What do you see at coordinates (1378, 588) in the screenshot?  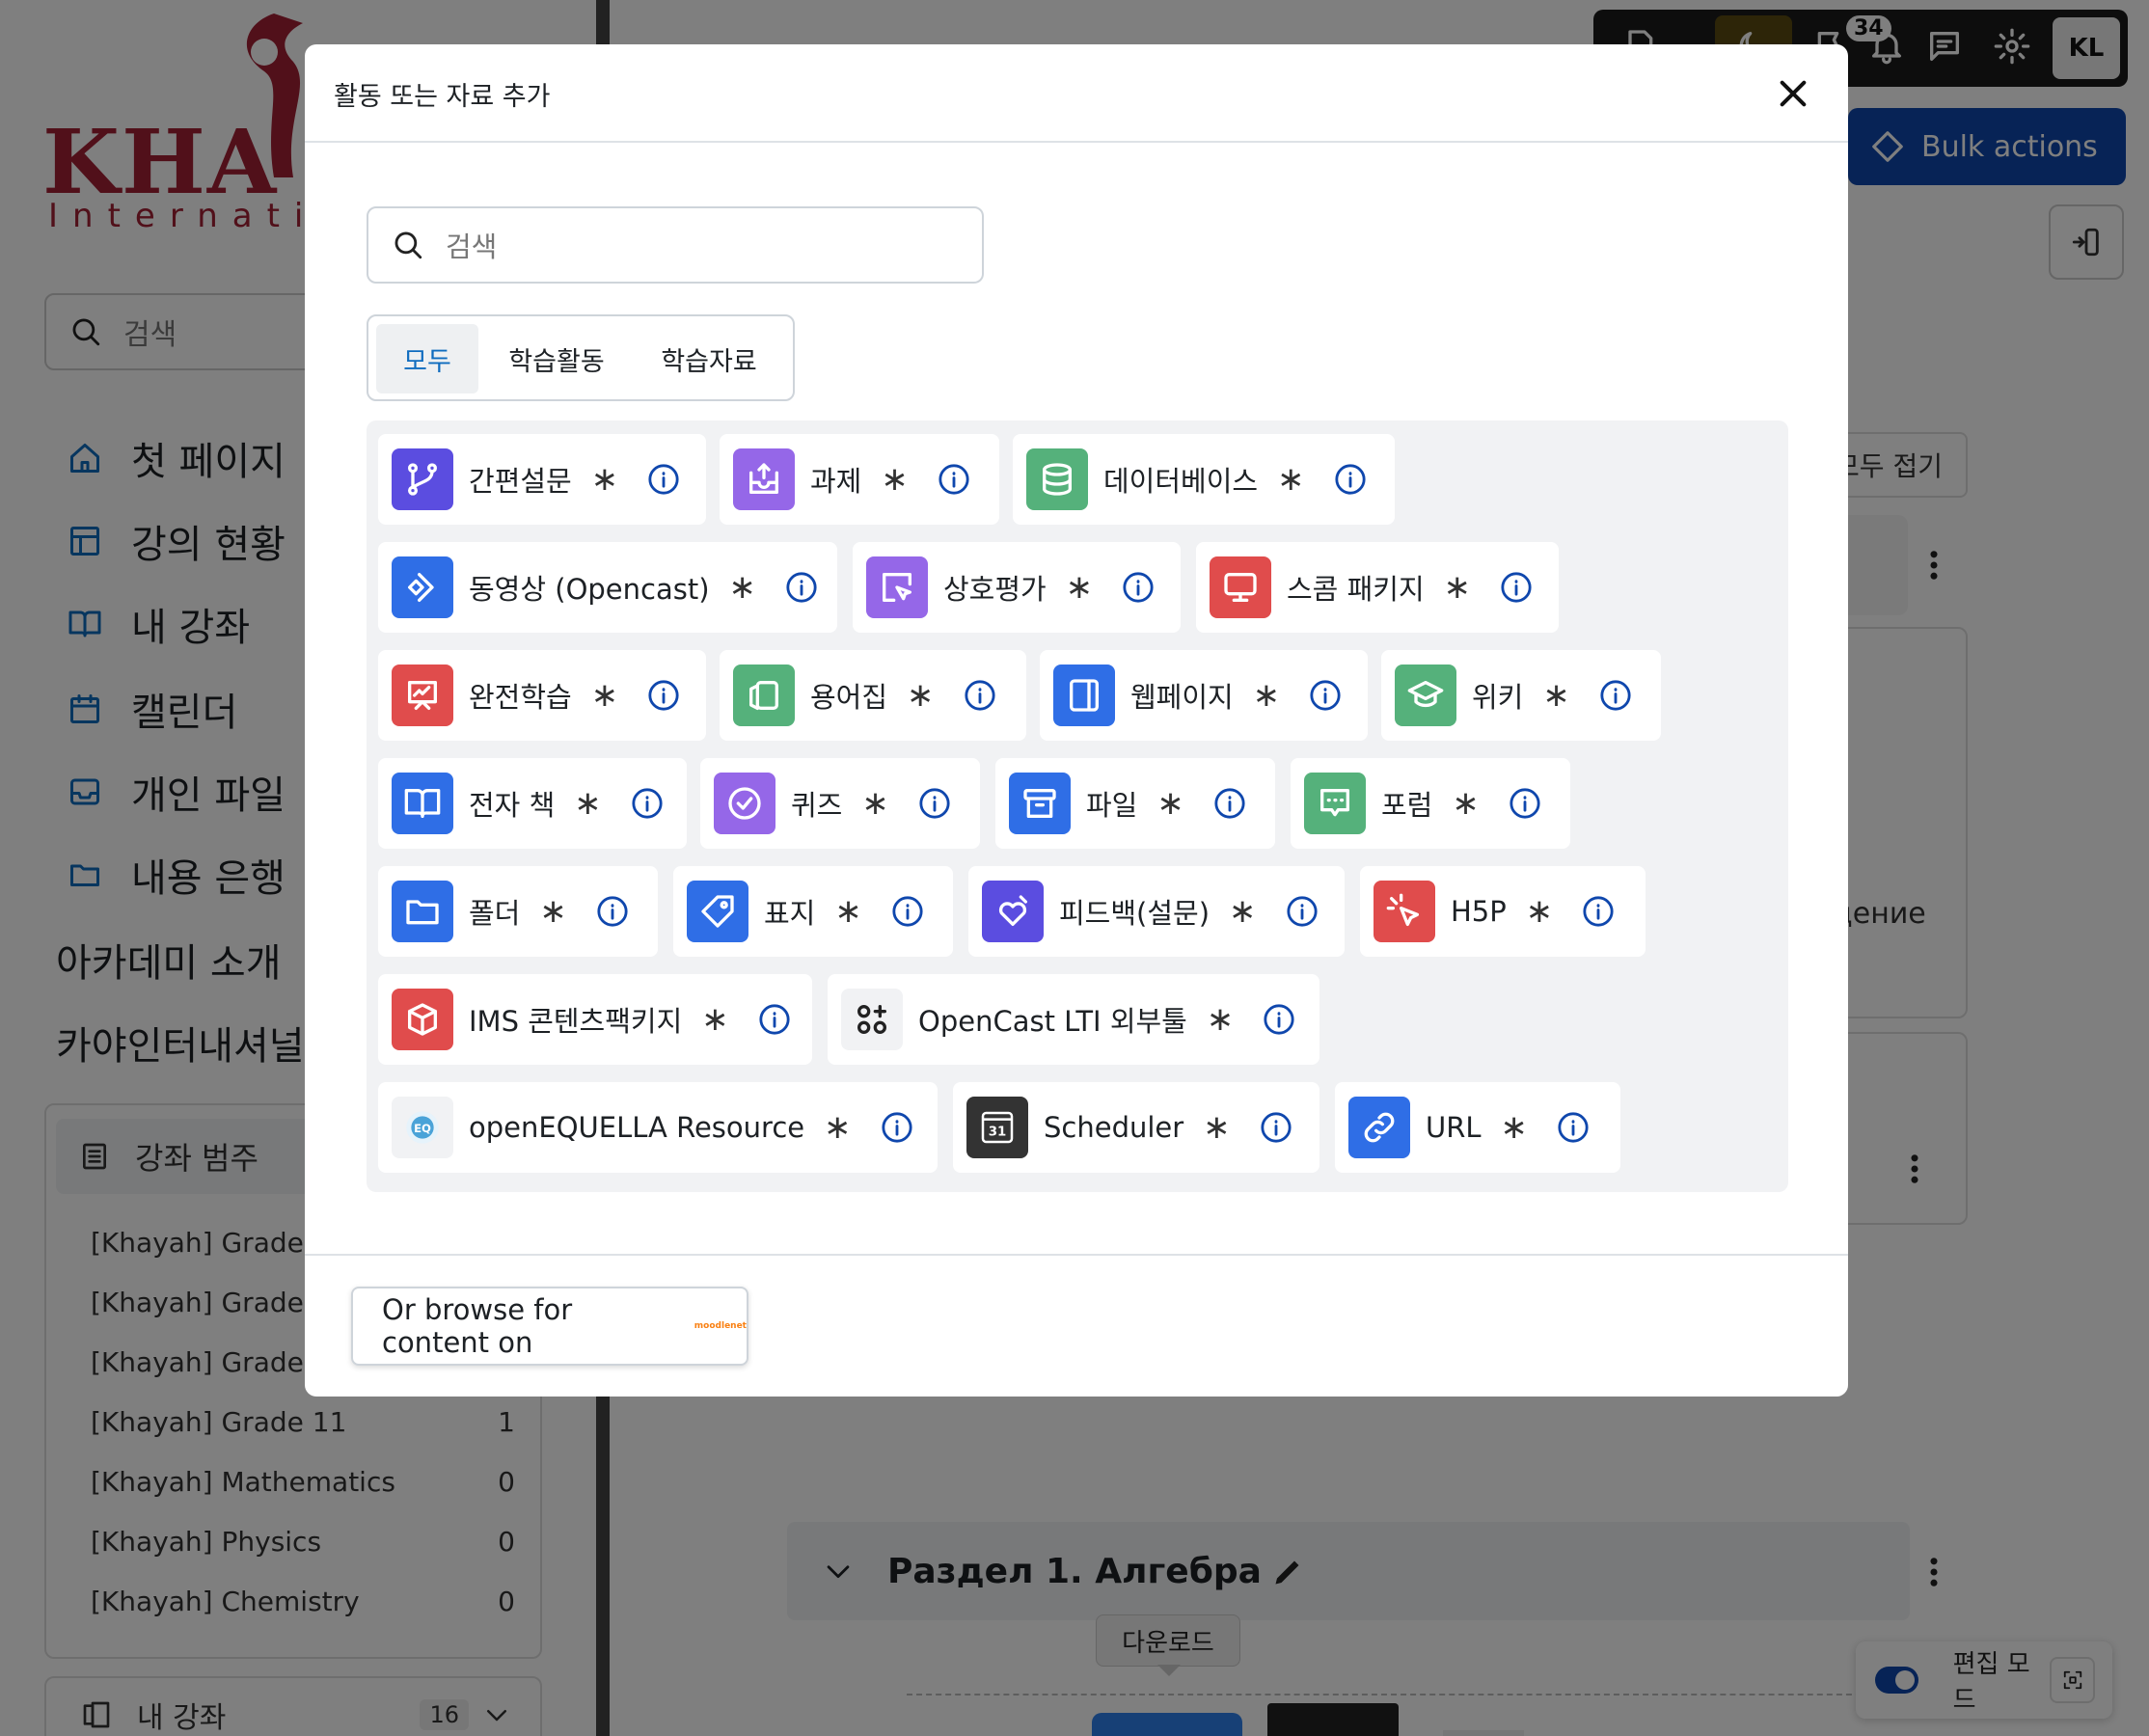 I see `activity-card-scorm: 스콤 패키지 ∗` at bounding box center [1378, 588].